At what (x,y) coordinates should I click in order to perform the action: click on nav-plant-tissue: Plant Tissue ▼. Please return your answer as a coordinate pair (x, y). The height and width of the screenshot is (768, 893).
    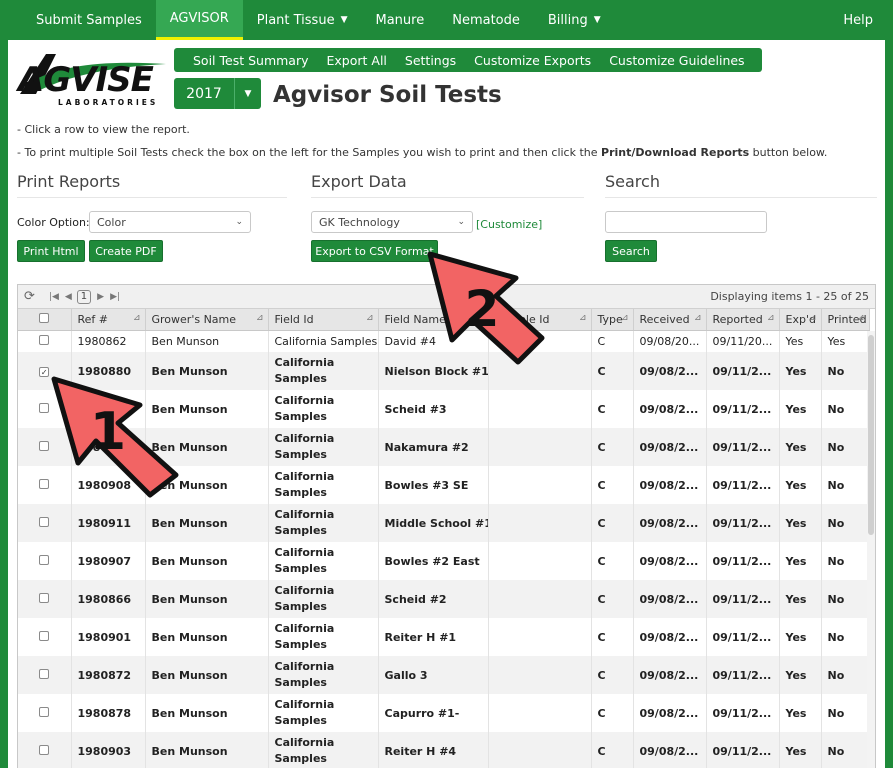
    Looking at the image, I should click on (302, 20).